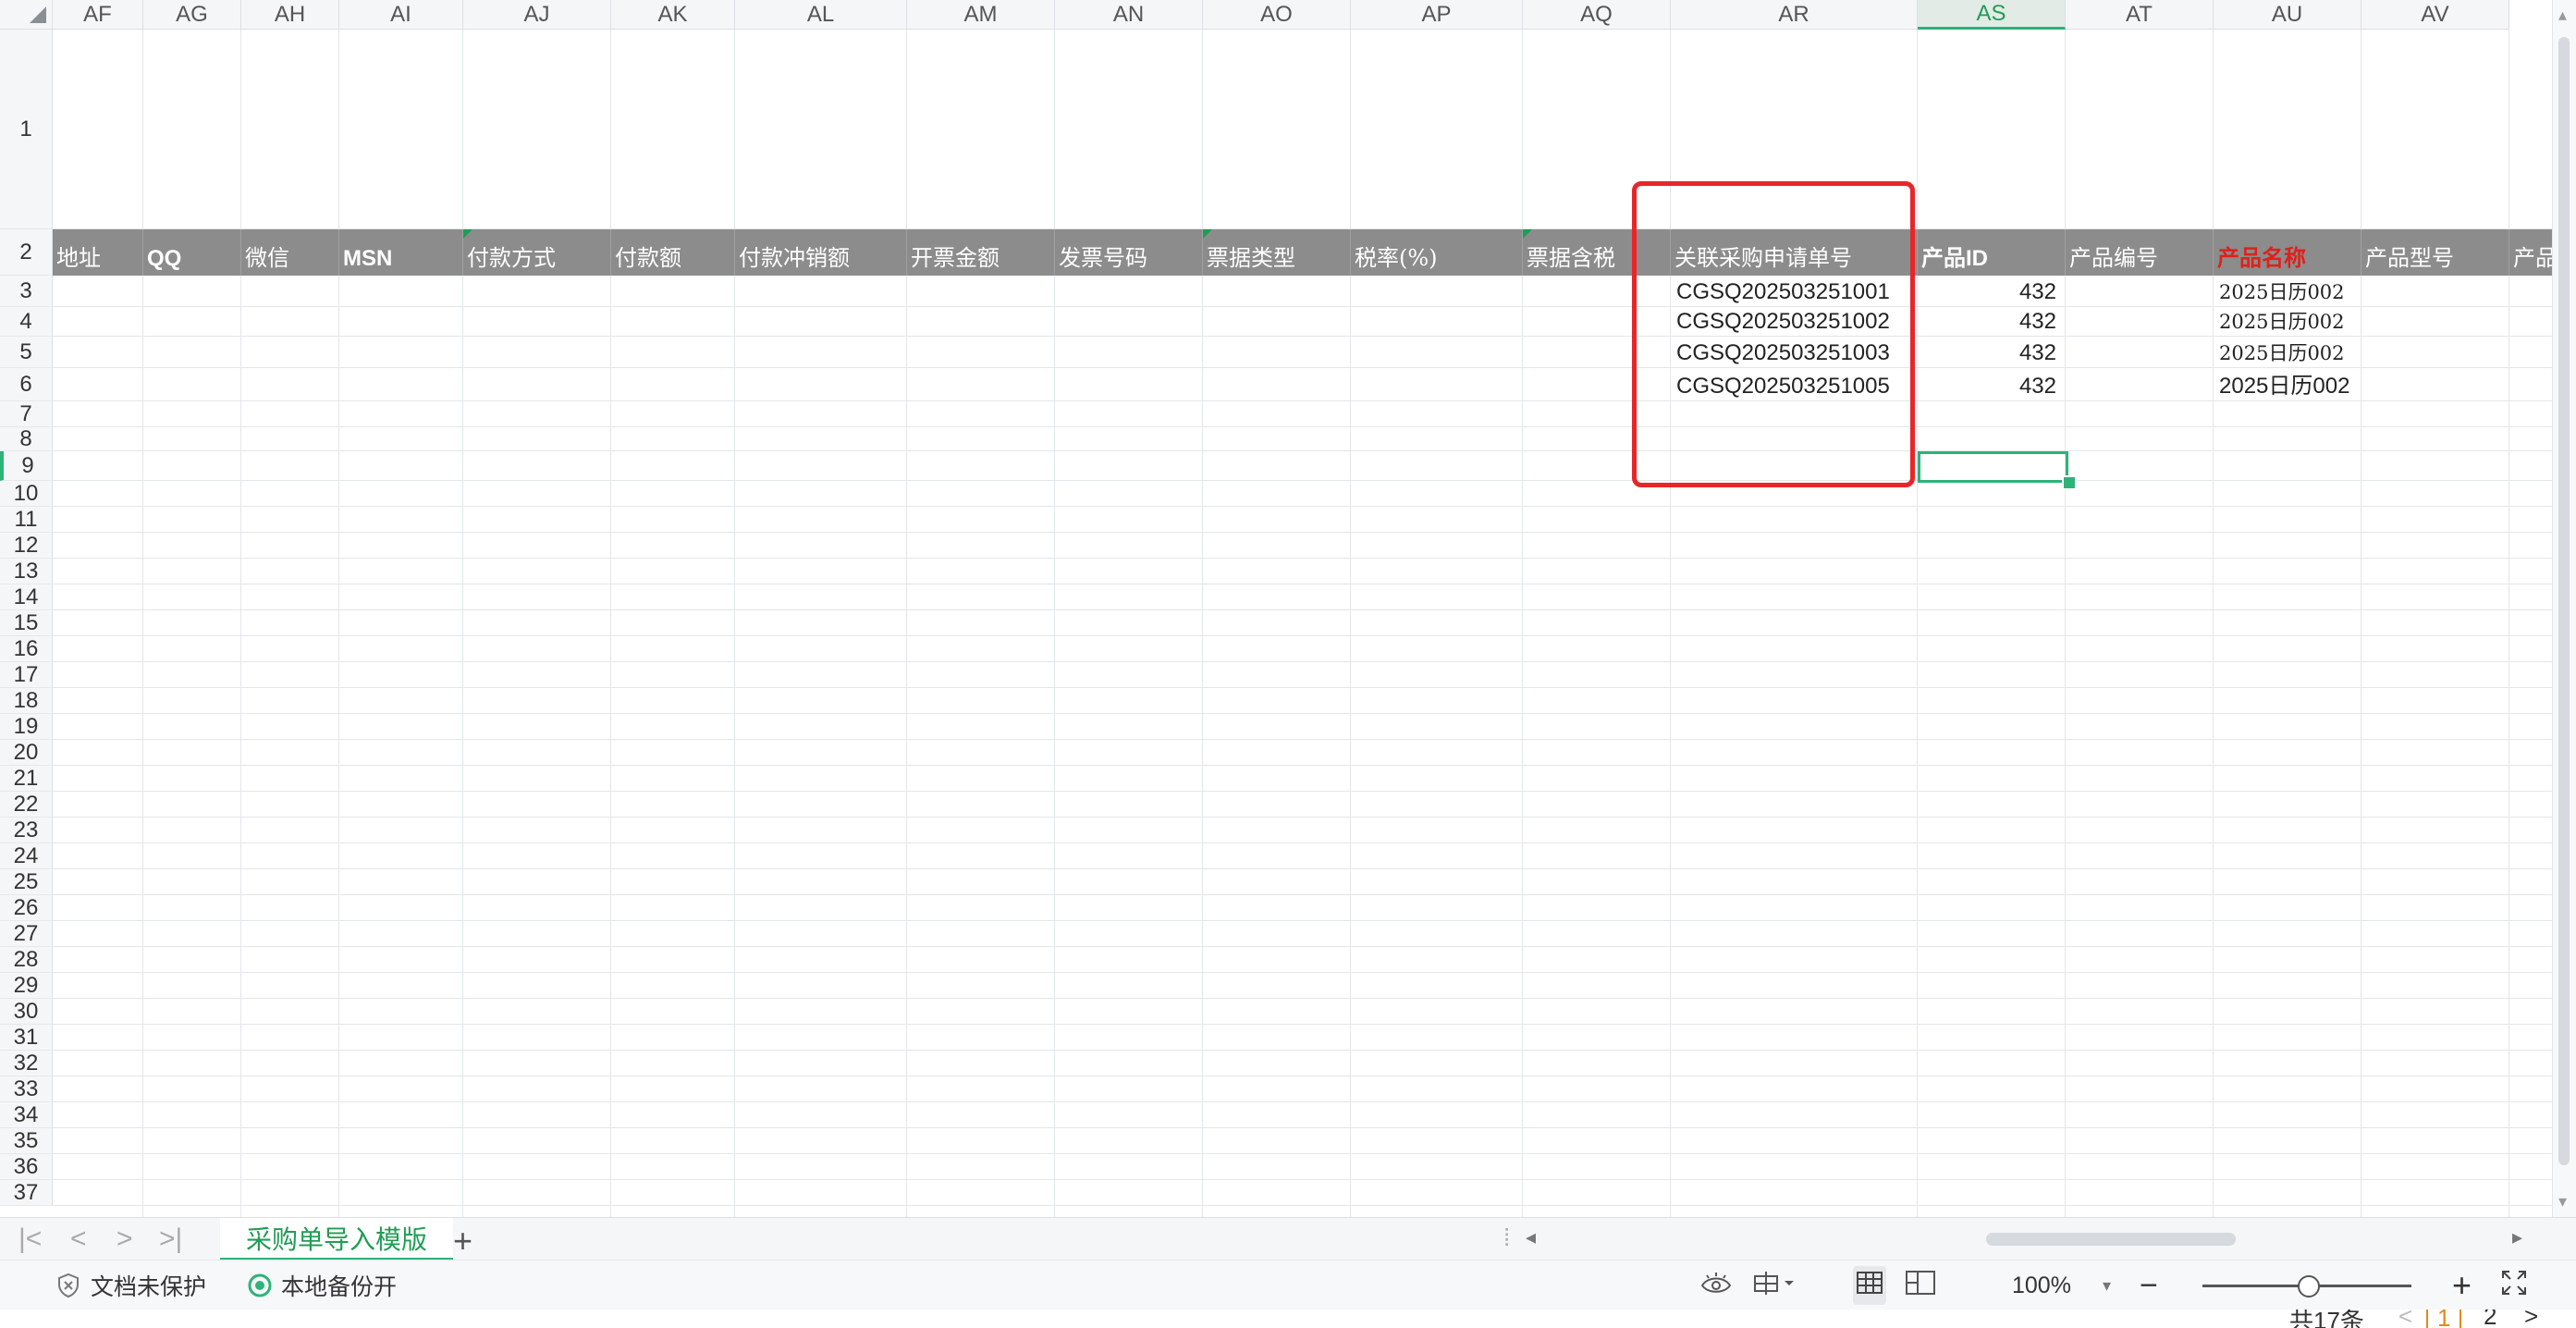 This screenshot has width=2576, height=1328. What do you see at coordinates (2293, 322) in the screenshot?
I see `cell-au4: 2025日历002` at bounding box center [2293, 322].